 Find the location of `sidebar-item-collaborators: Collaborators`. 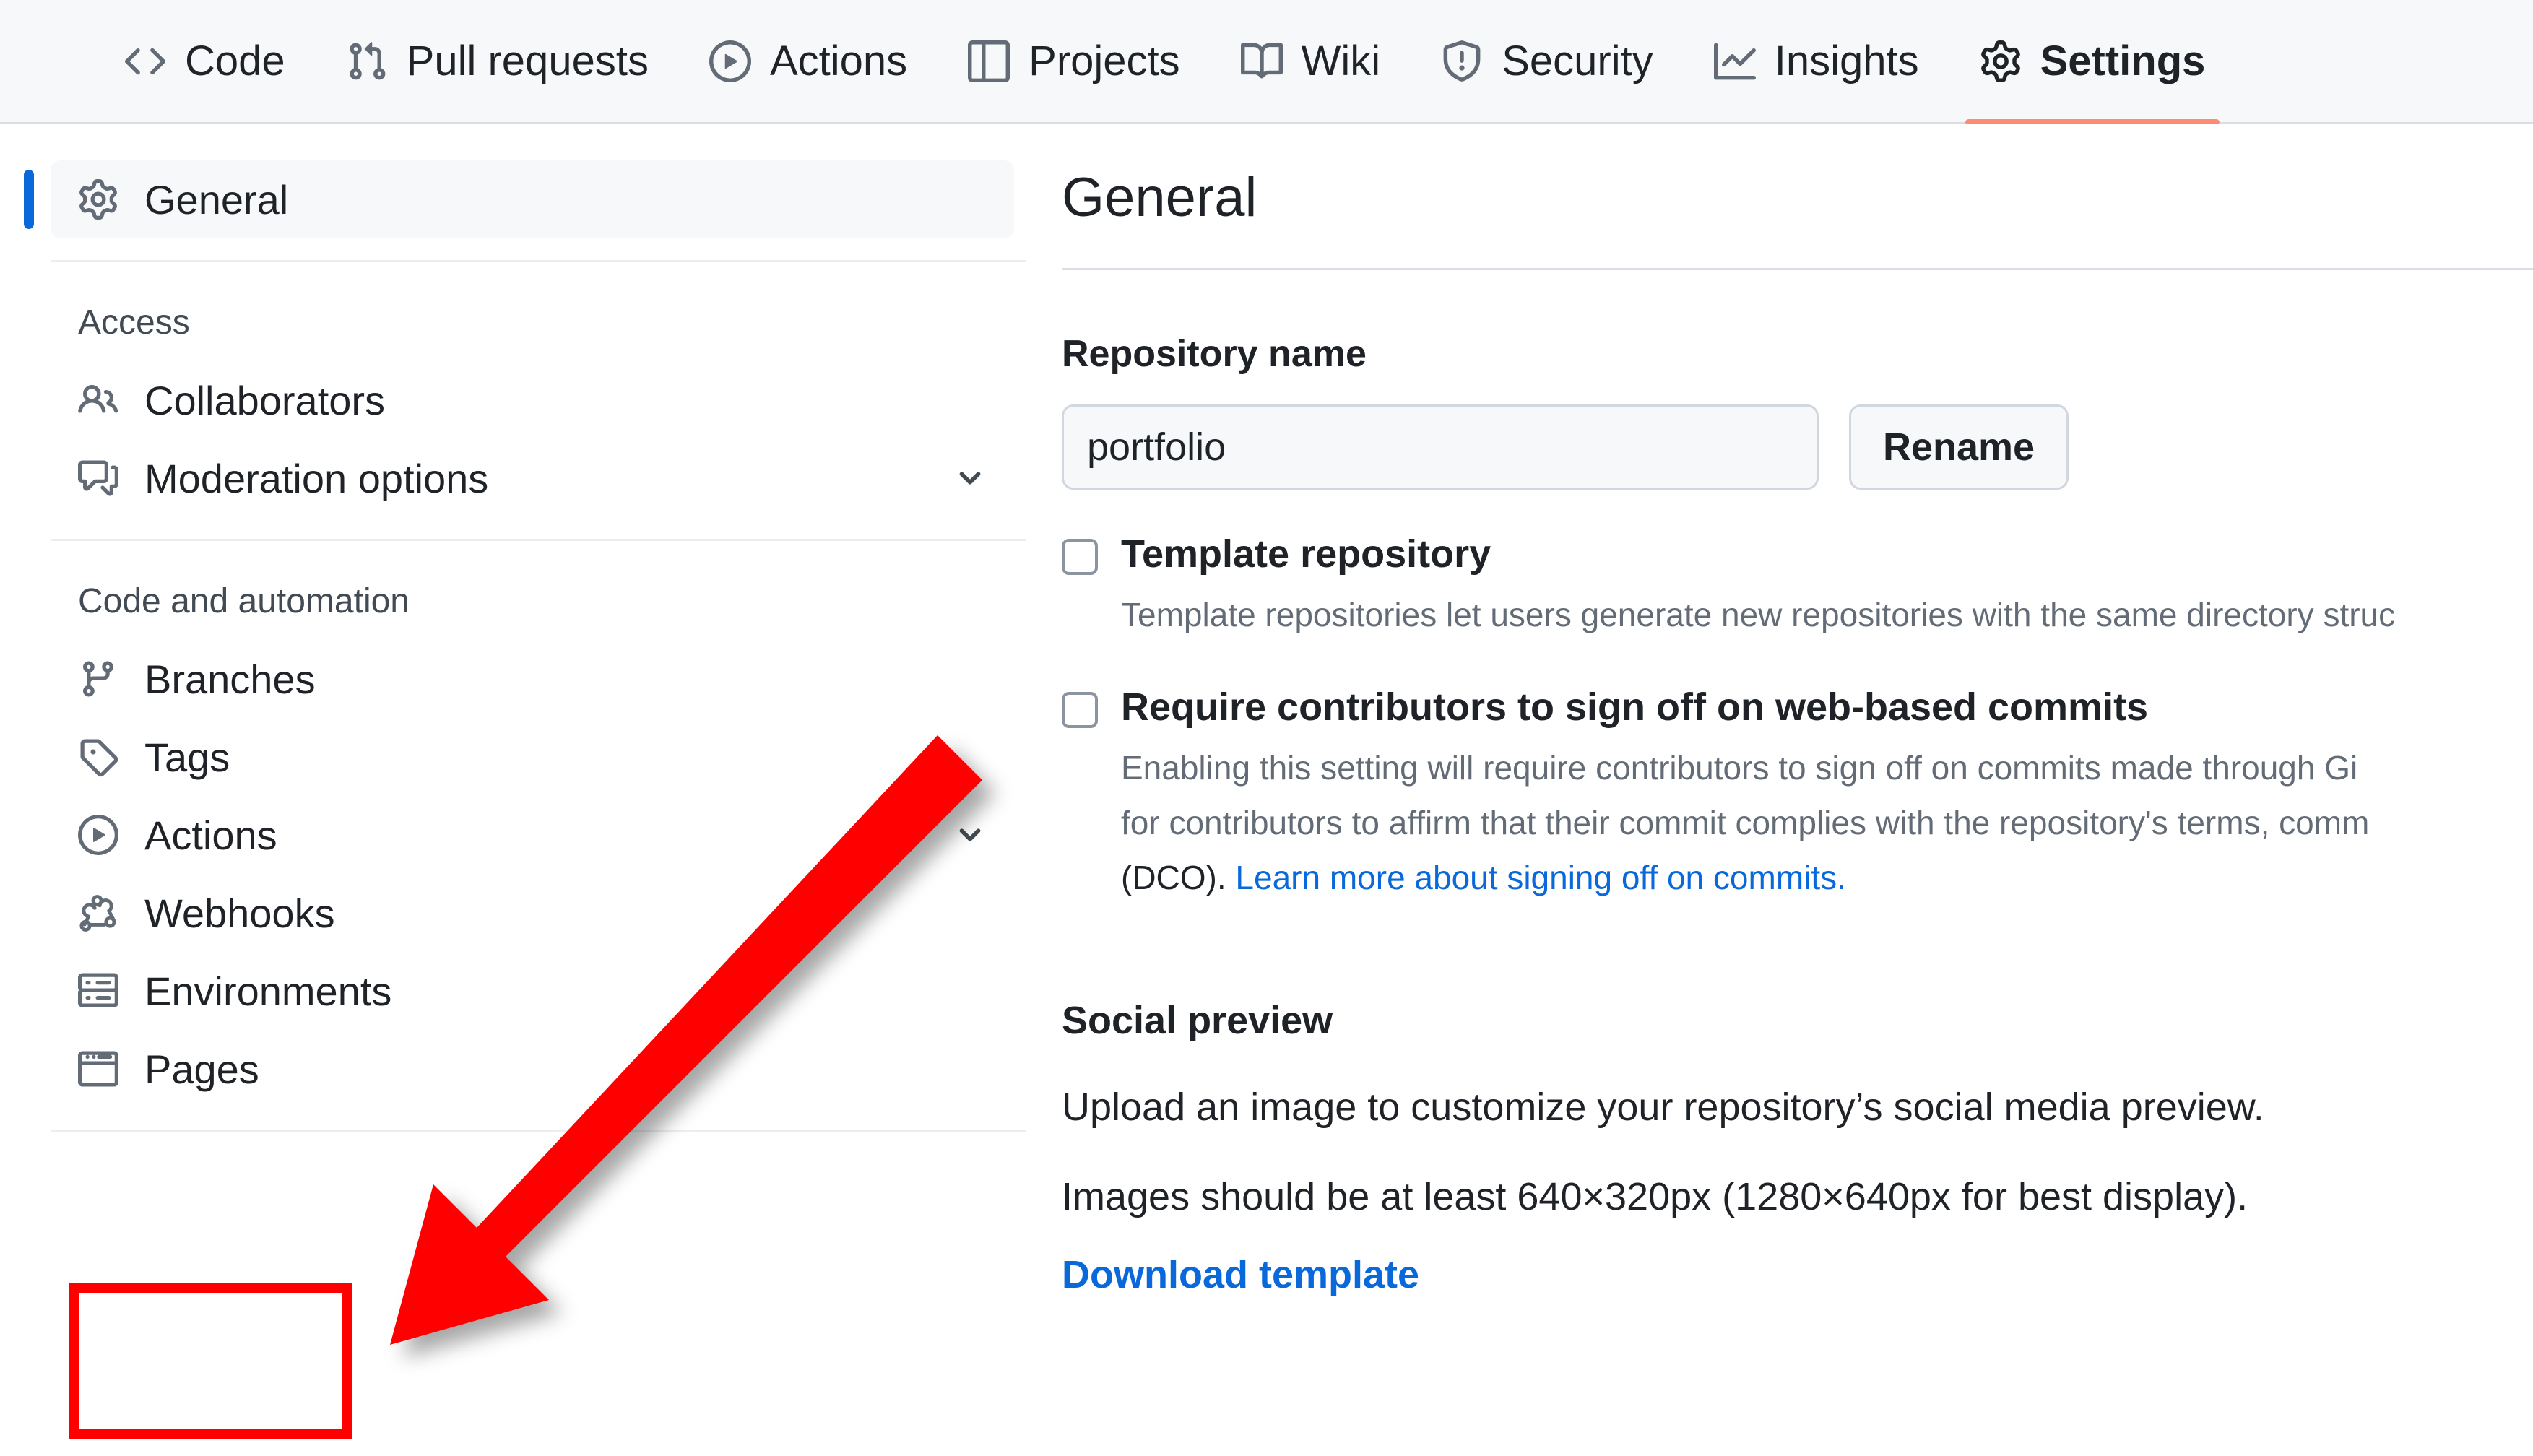

sidebar-item-collaborators: Collaborators is located at coordinates (532, 400).